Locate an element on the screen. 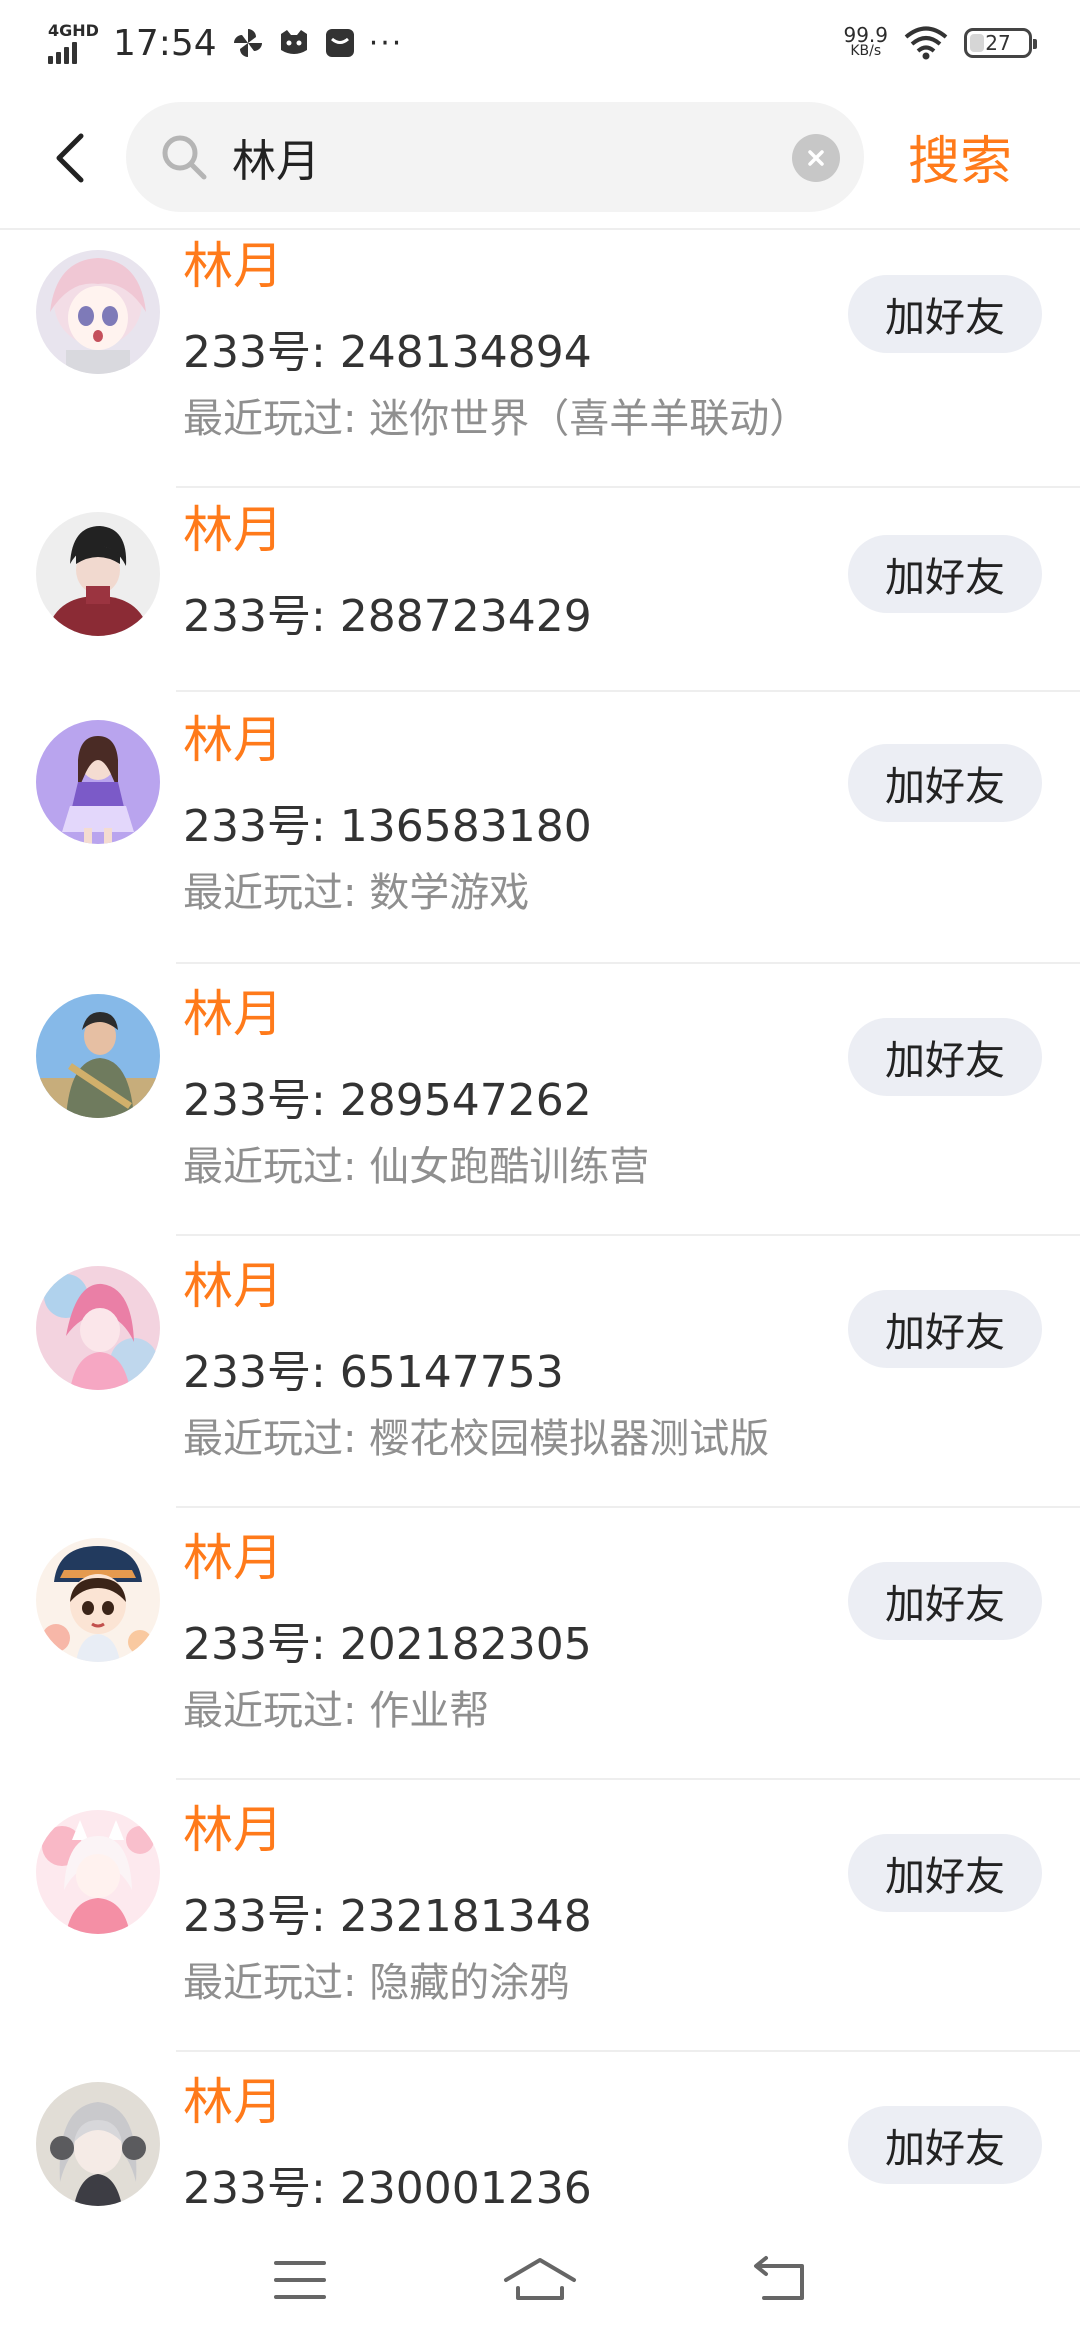  recently-played: 最近玩过: 隐藏的涂鸦 is located at coordinates (376, 1983).